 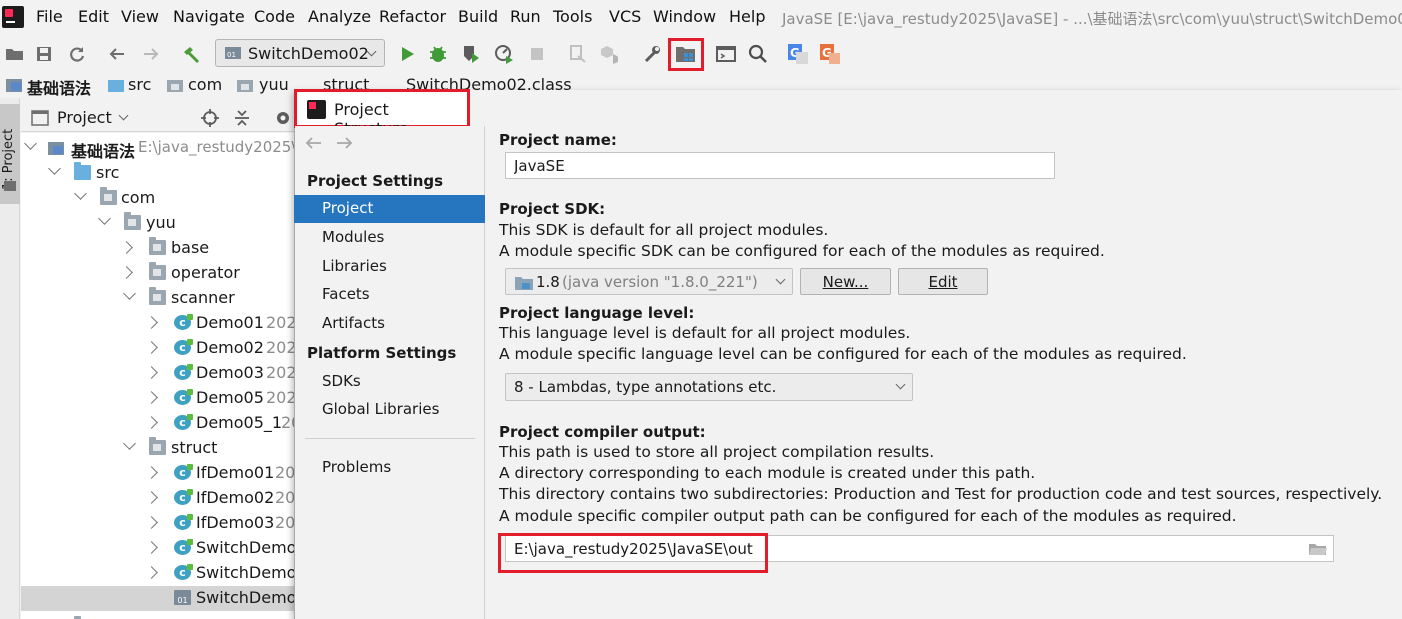 What do you see at coordinates (283, 118) in the screenshot?
I see `gear-icon` at bounding box center [283, 118].